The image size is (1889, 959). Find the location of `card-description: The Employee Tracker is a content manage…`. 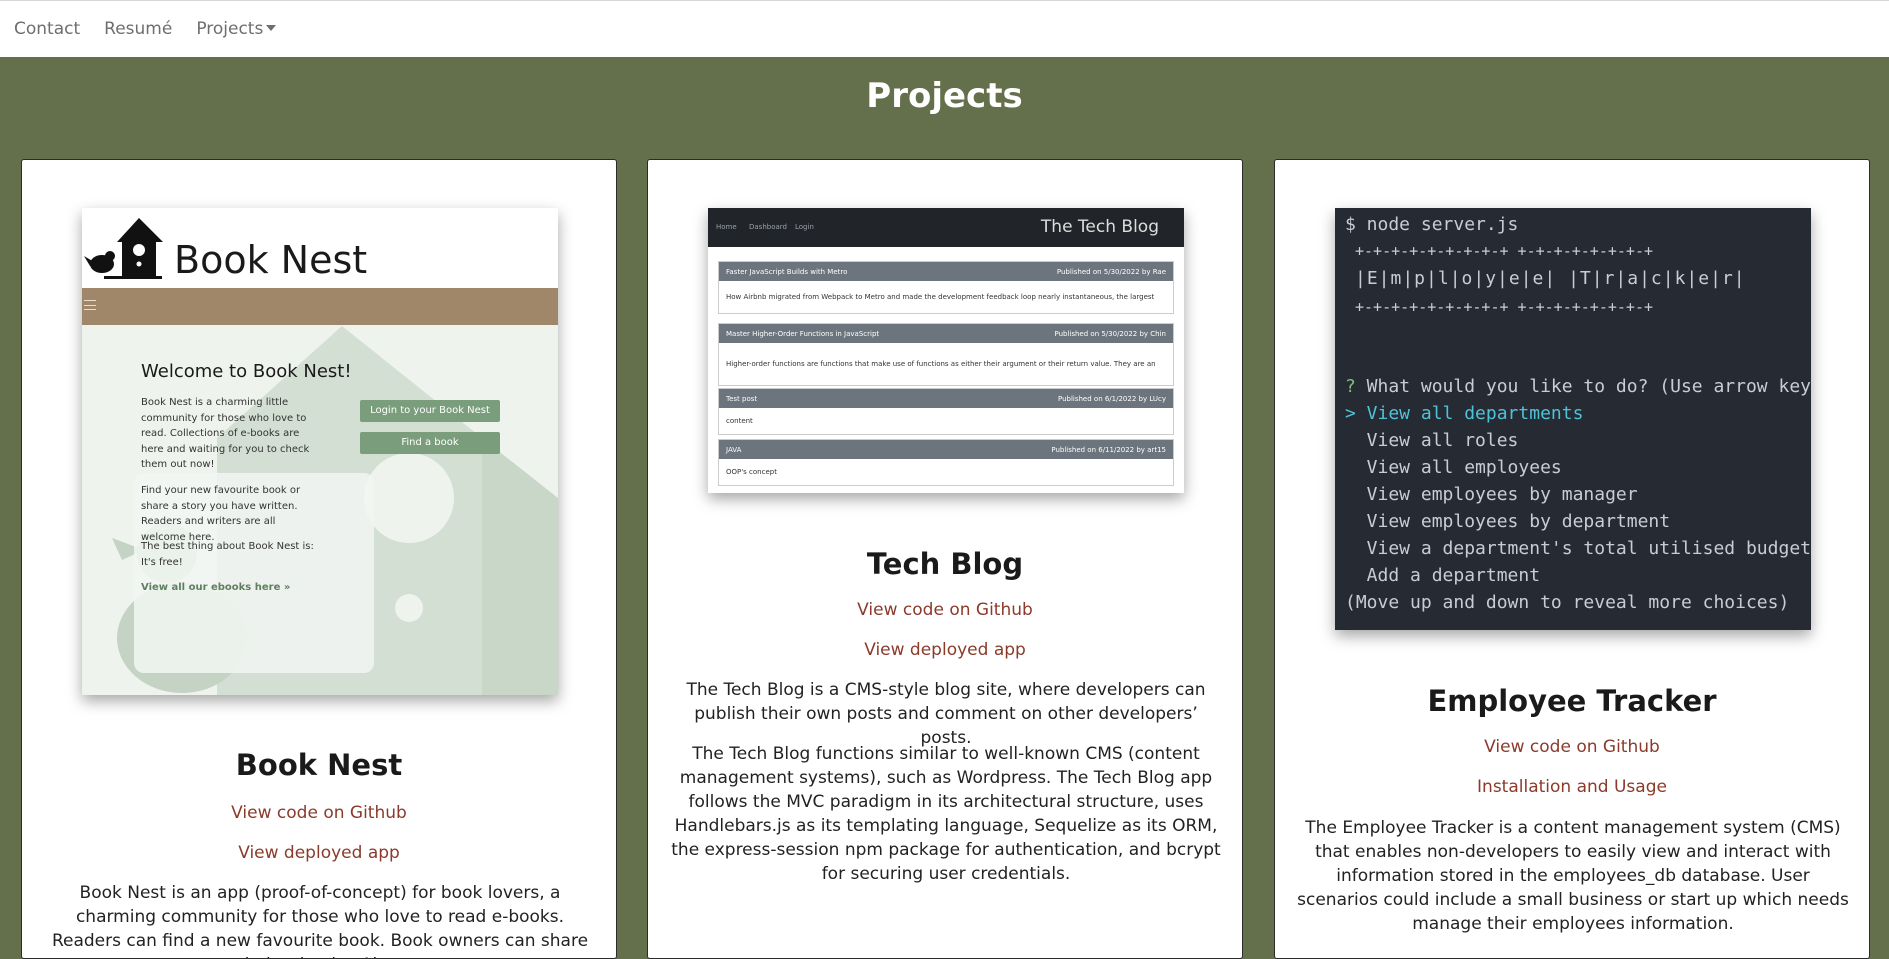

card-description: The Employee Tracker is a content manage… is located at coordinates (1573, 876).